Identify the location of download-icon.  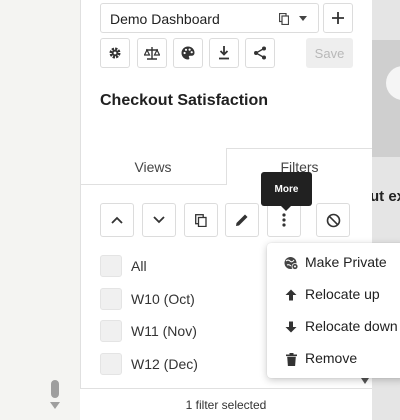
(224, 53).